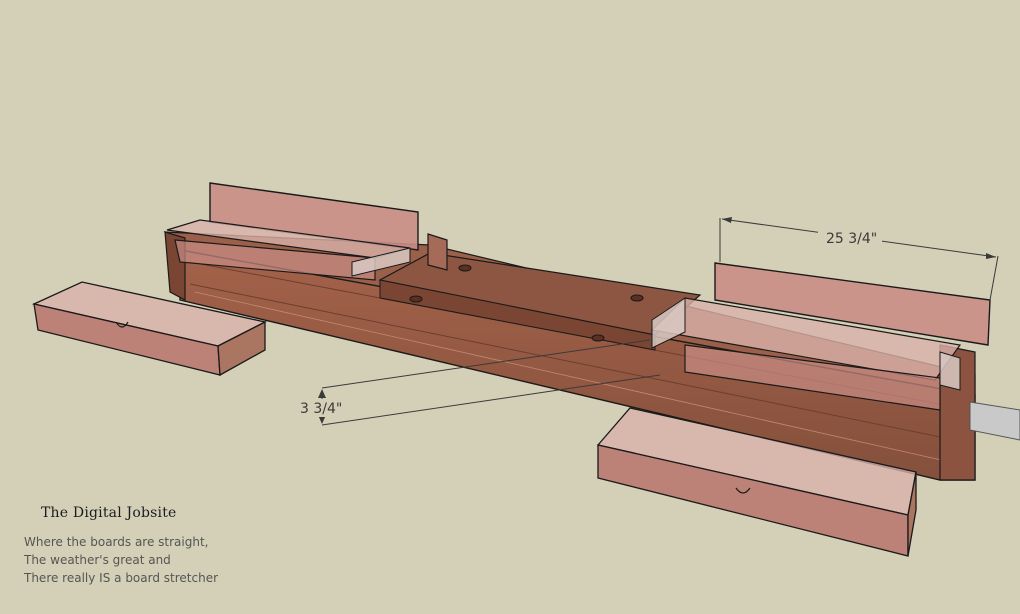 This screenshot has height=614, width=1020. Describe the element at coordinates (851, 239) in the screenshot. I see `length-dimension-label: 25 3/4"` at that location.